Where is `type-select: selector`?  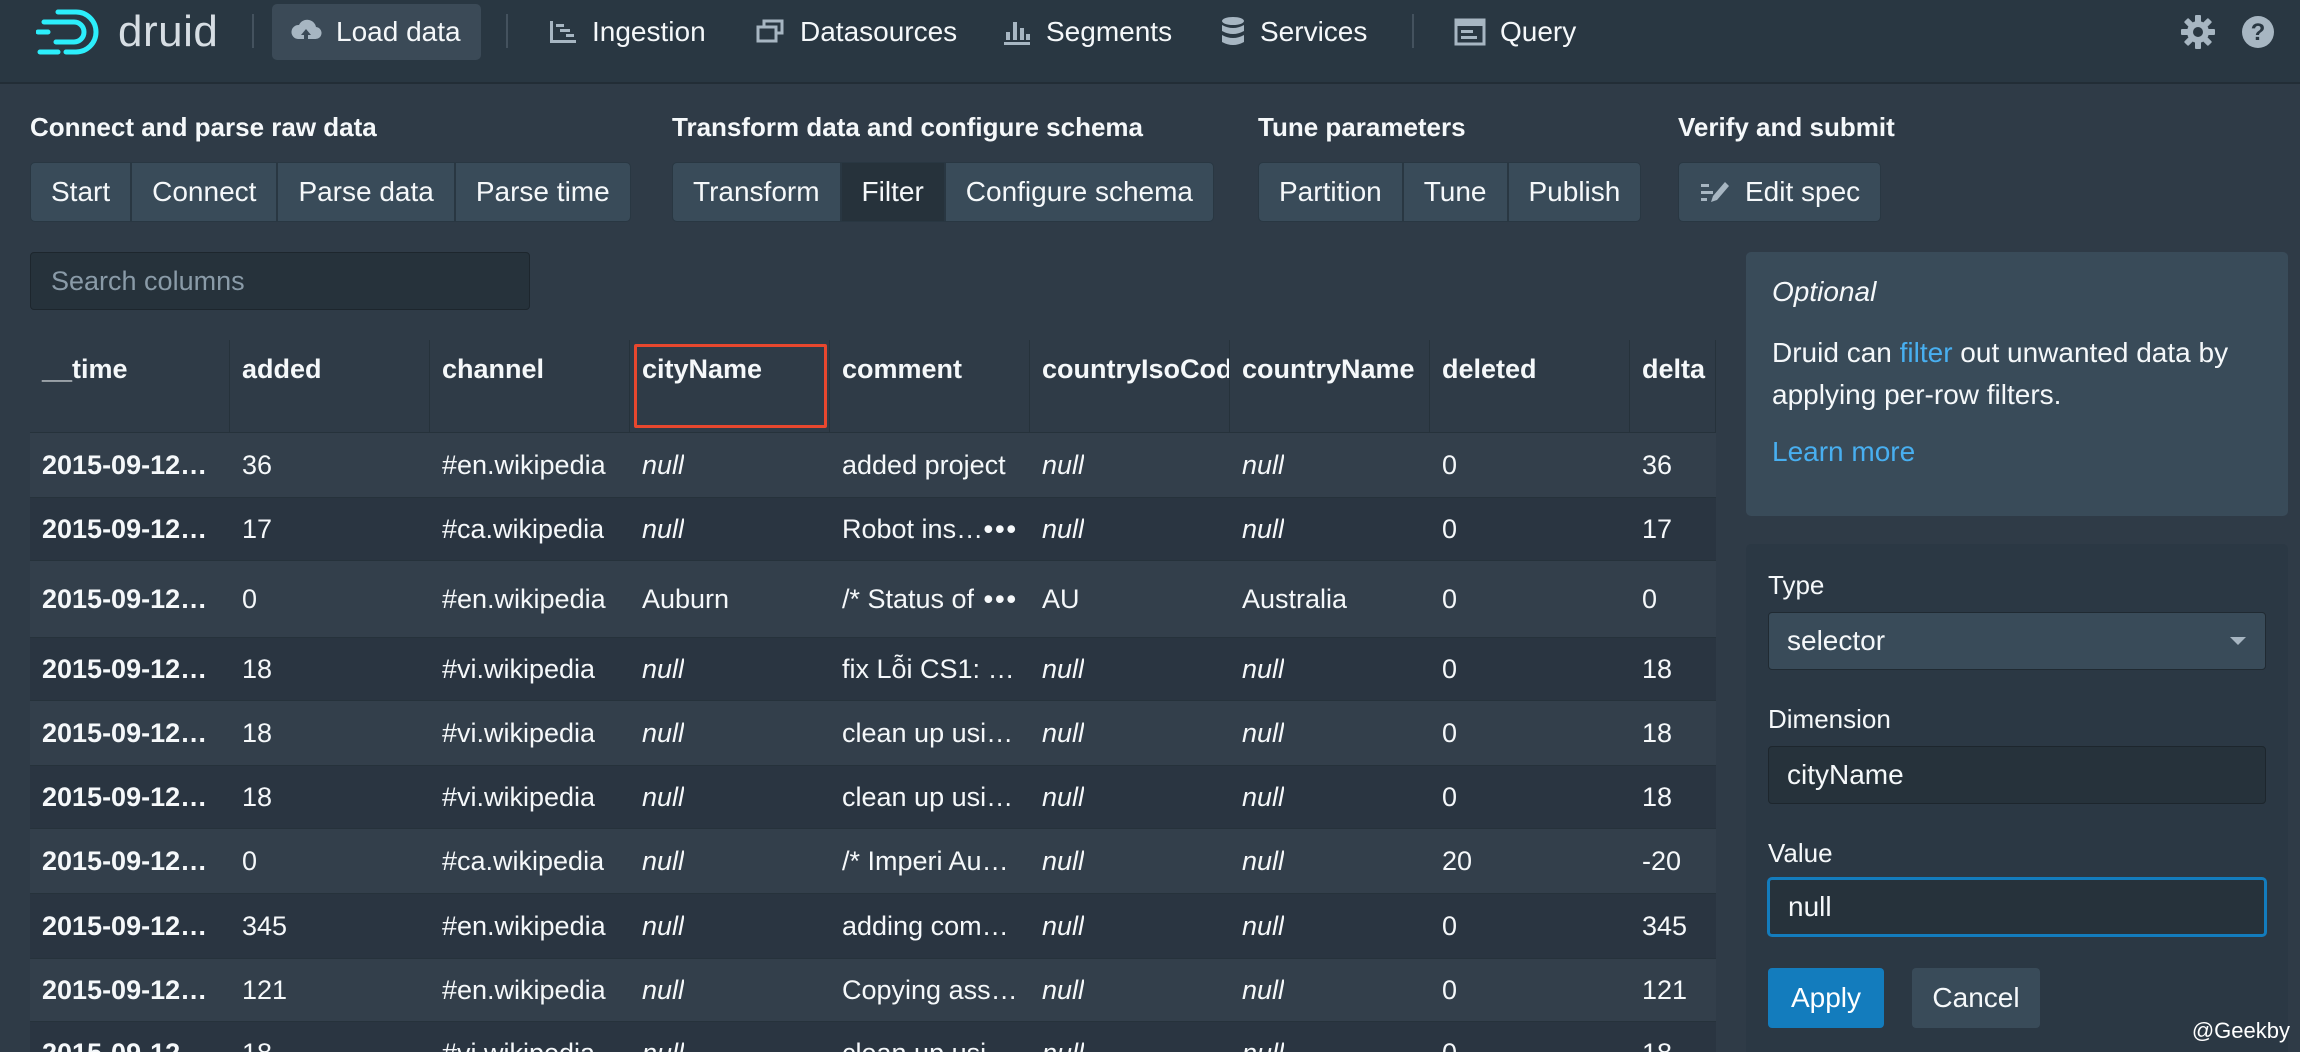
type-select: selector is located at coordinates (2017, 641).